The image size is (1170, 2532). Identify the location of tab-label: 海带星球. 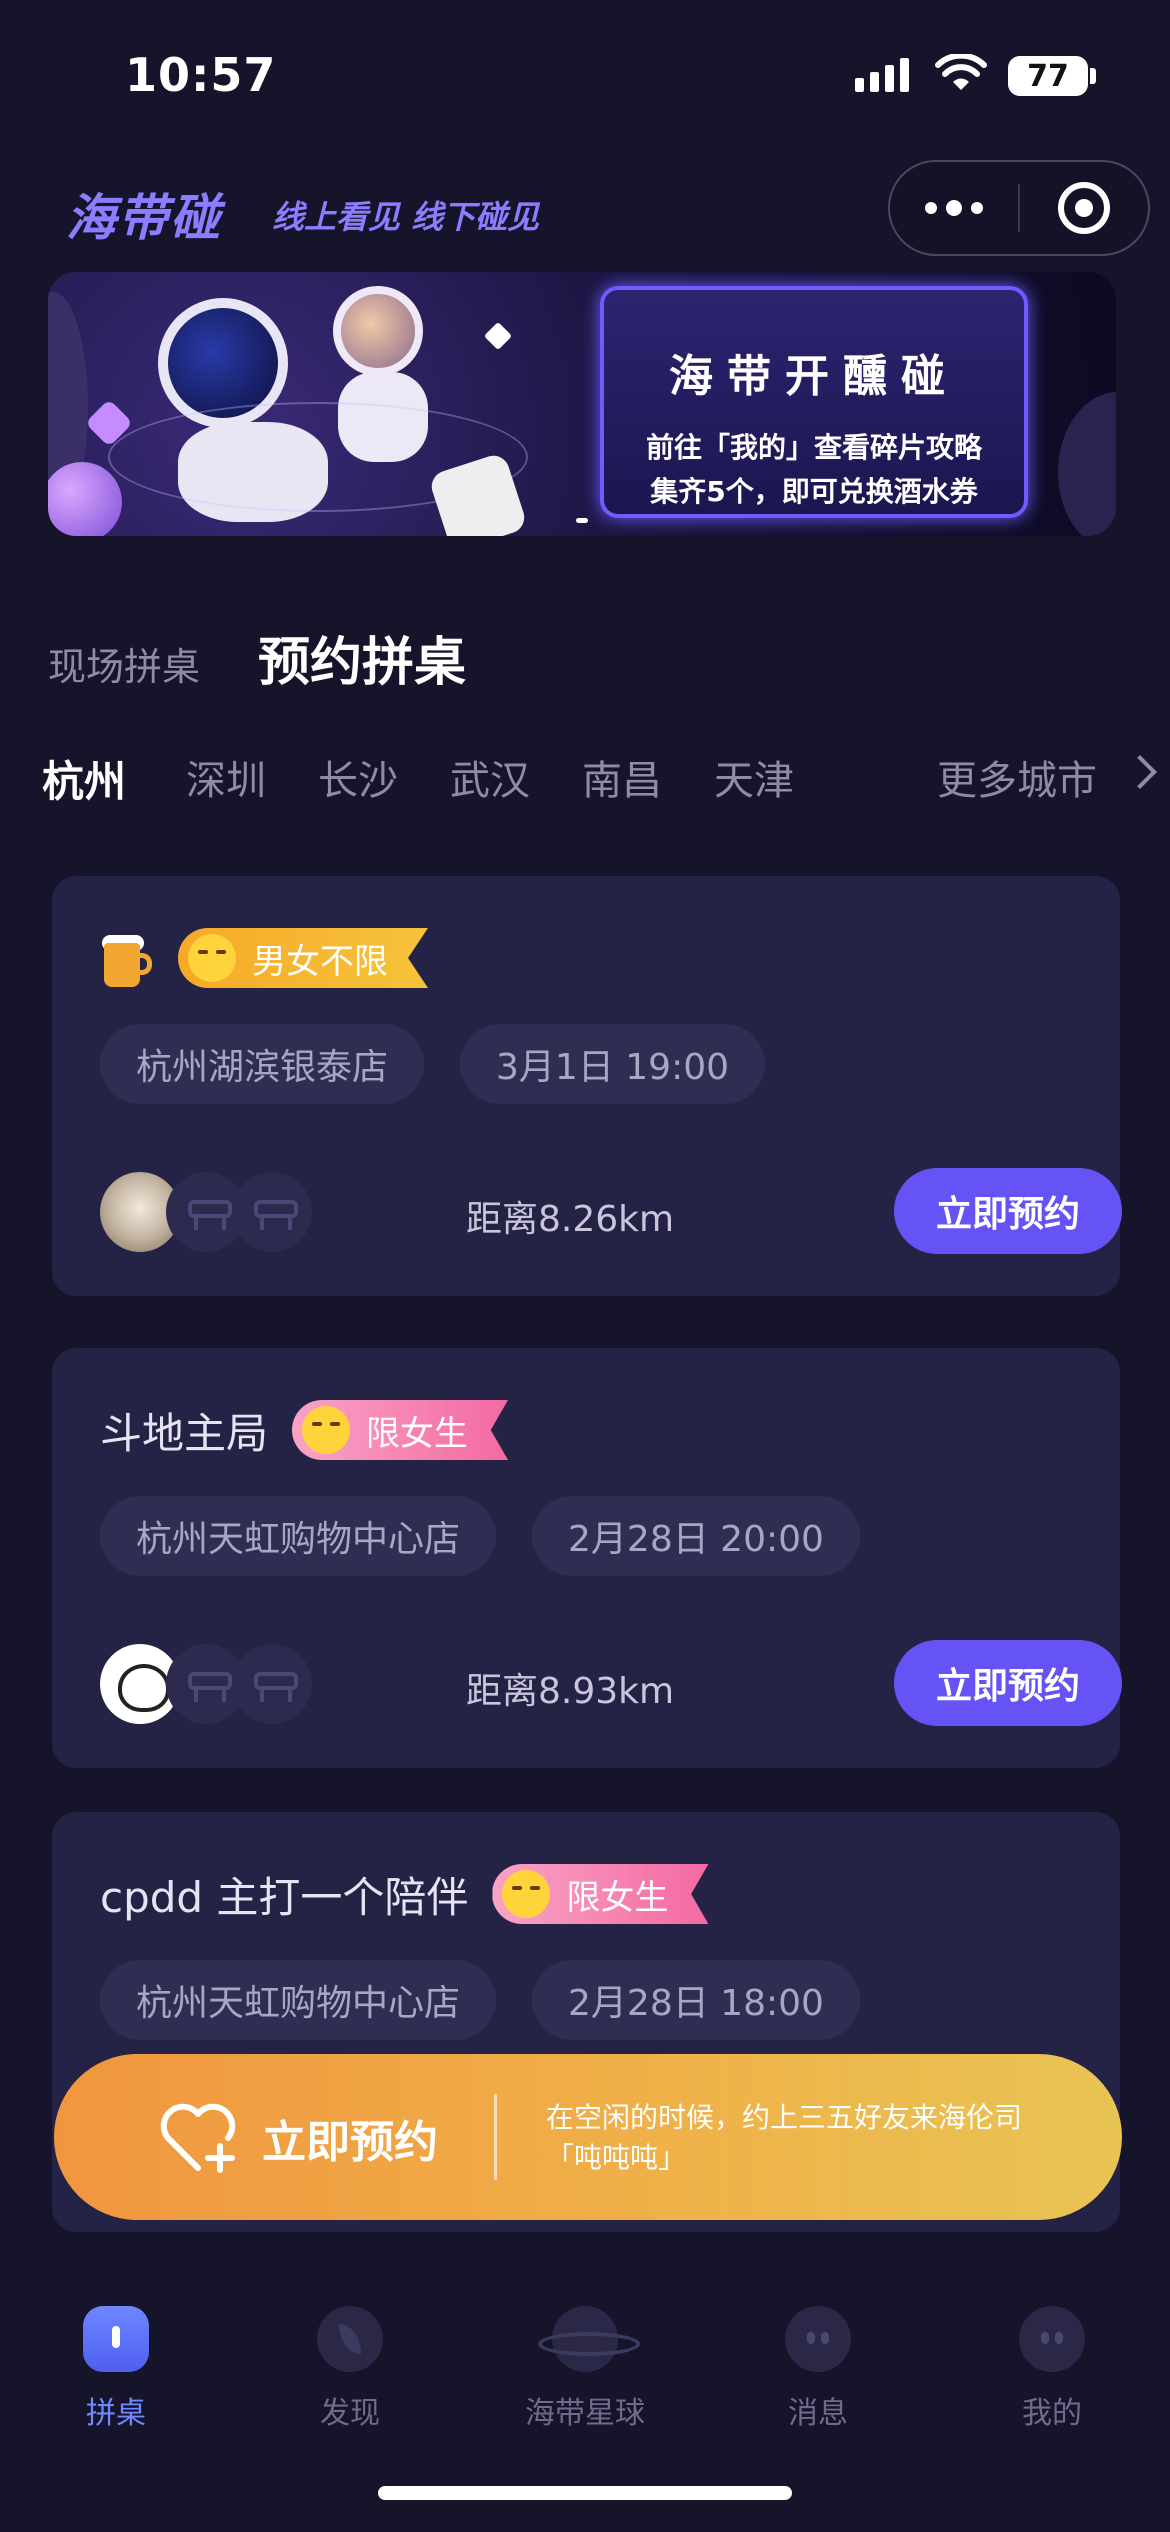
(585, 2413).